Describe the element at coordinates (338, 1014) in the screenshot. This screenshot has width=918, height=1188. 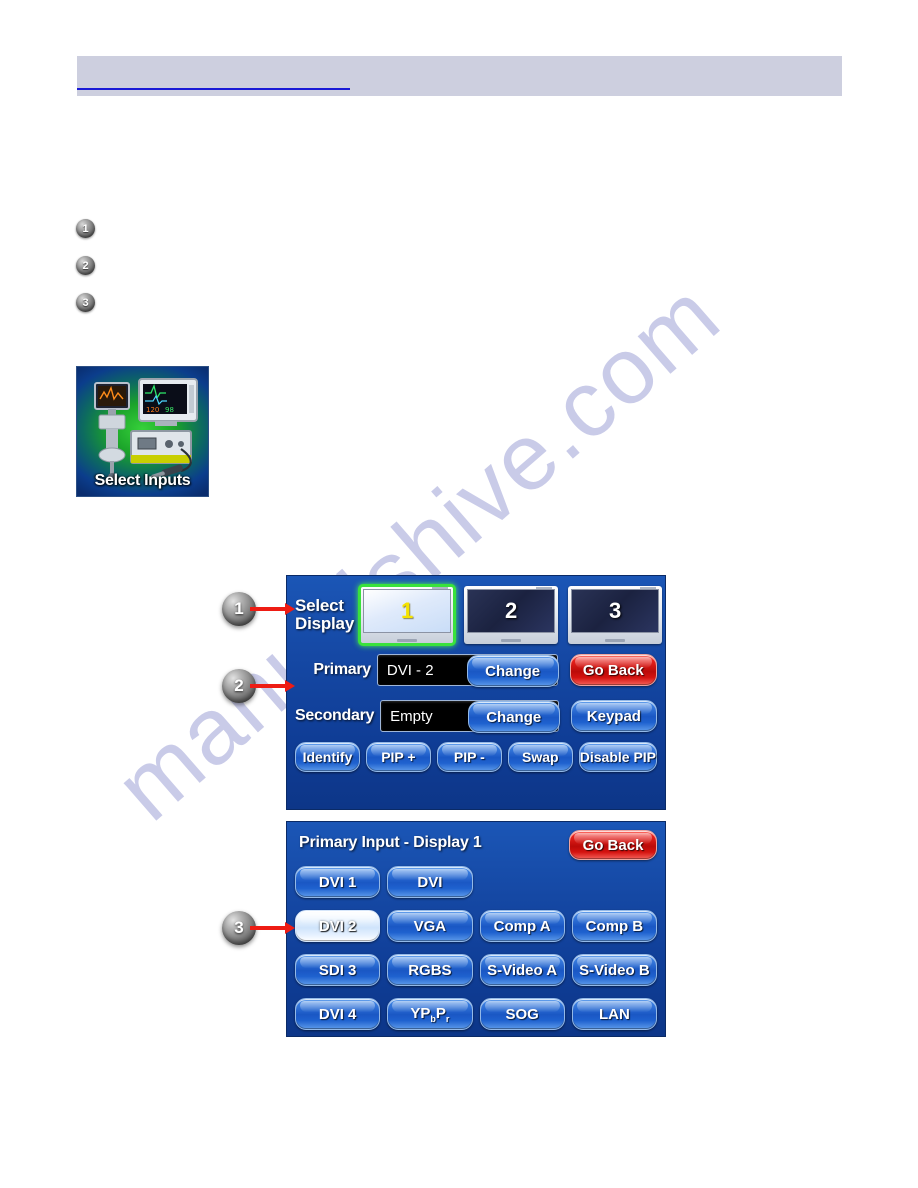
I see `input-button-dvi-4: DVI 4` at that location.